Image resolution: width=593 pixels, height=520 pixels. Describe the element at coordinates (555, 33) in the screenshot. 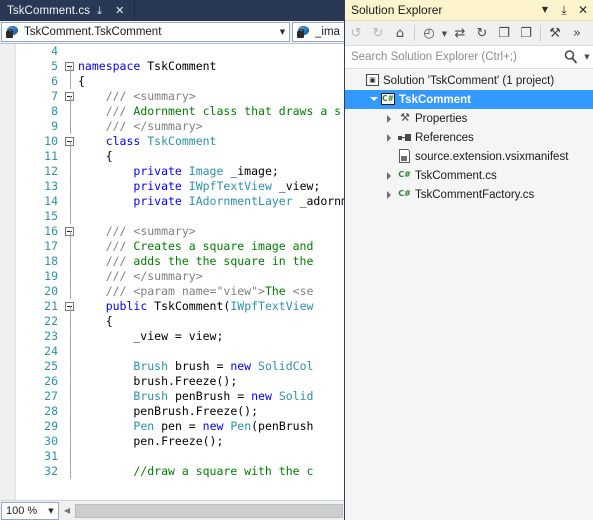

I see `properties-button: ⚒` at that location.